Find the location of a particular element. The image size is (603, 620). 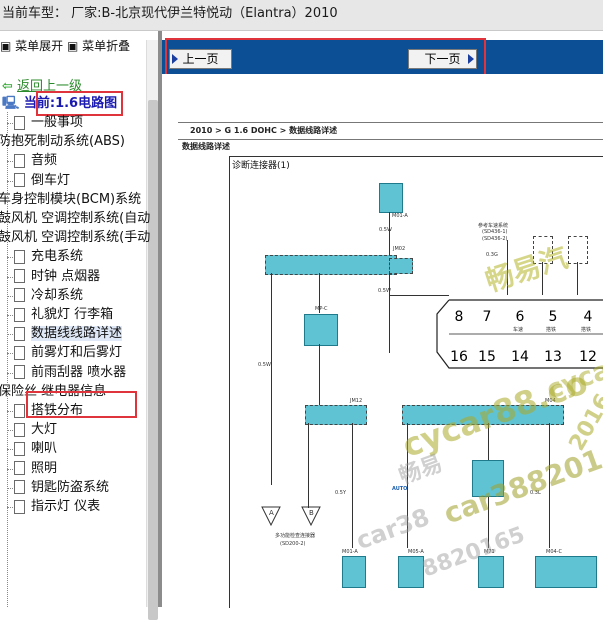

connector-pin-bottom: 13 is located at coordinates (553, 357).